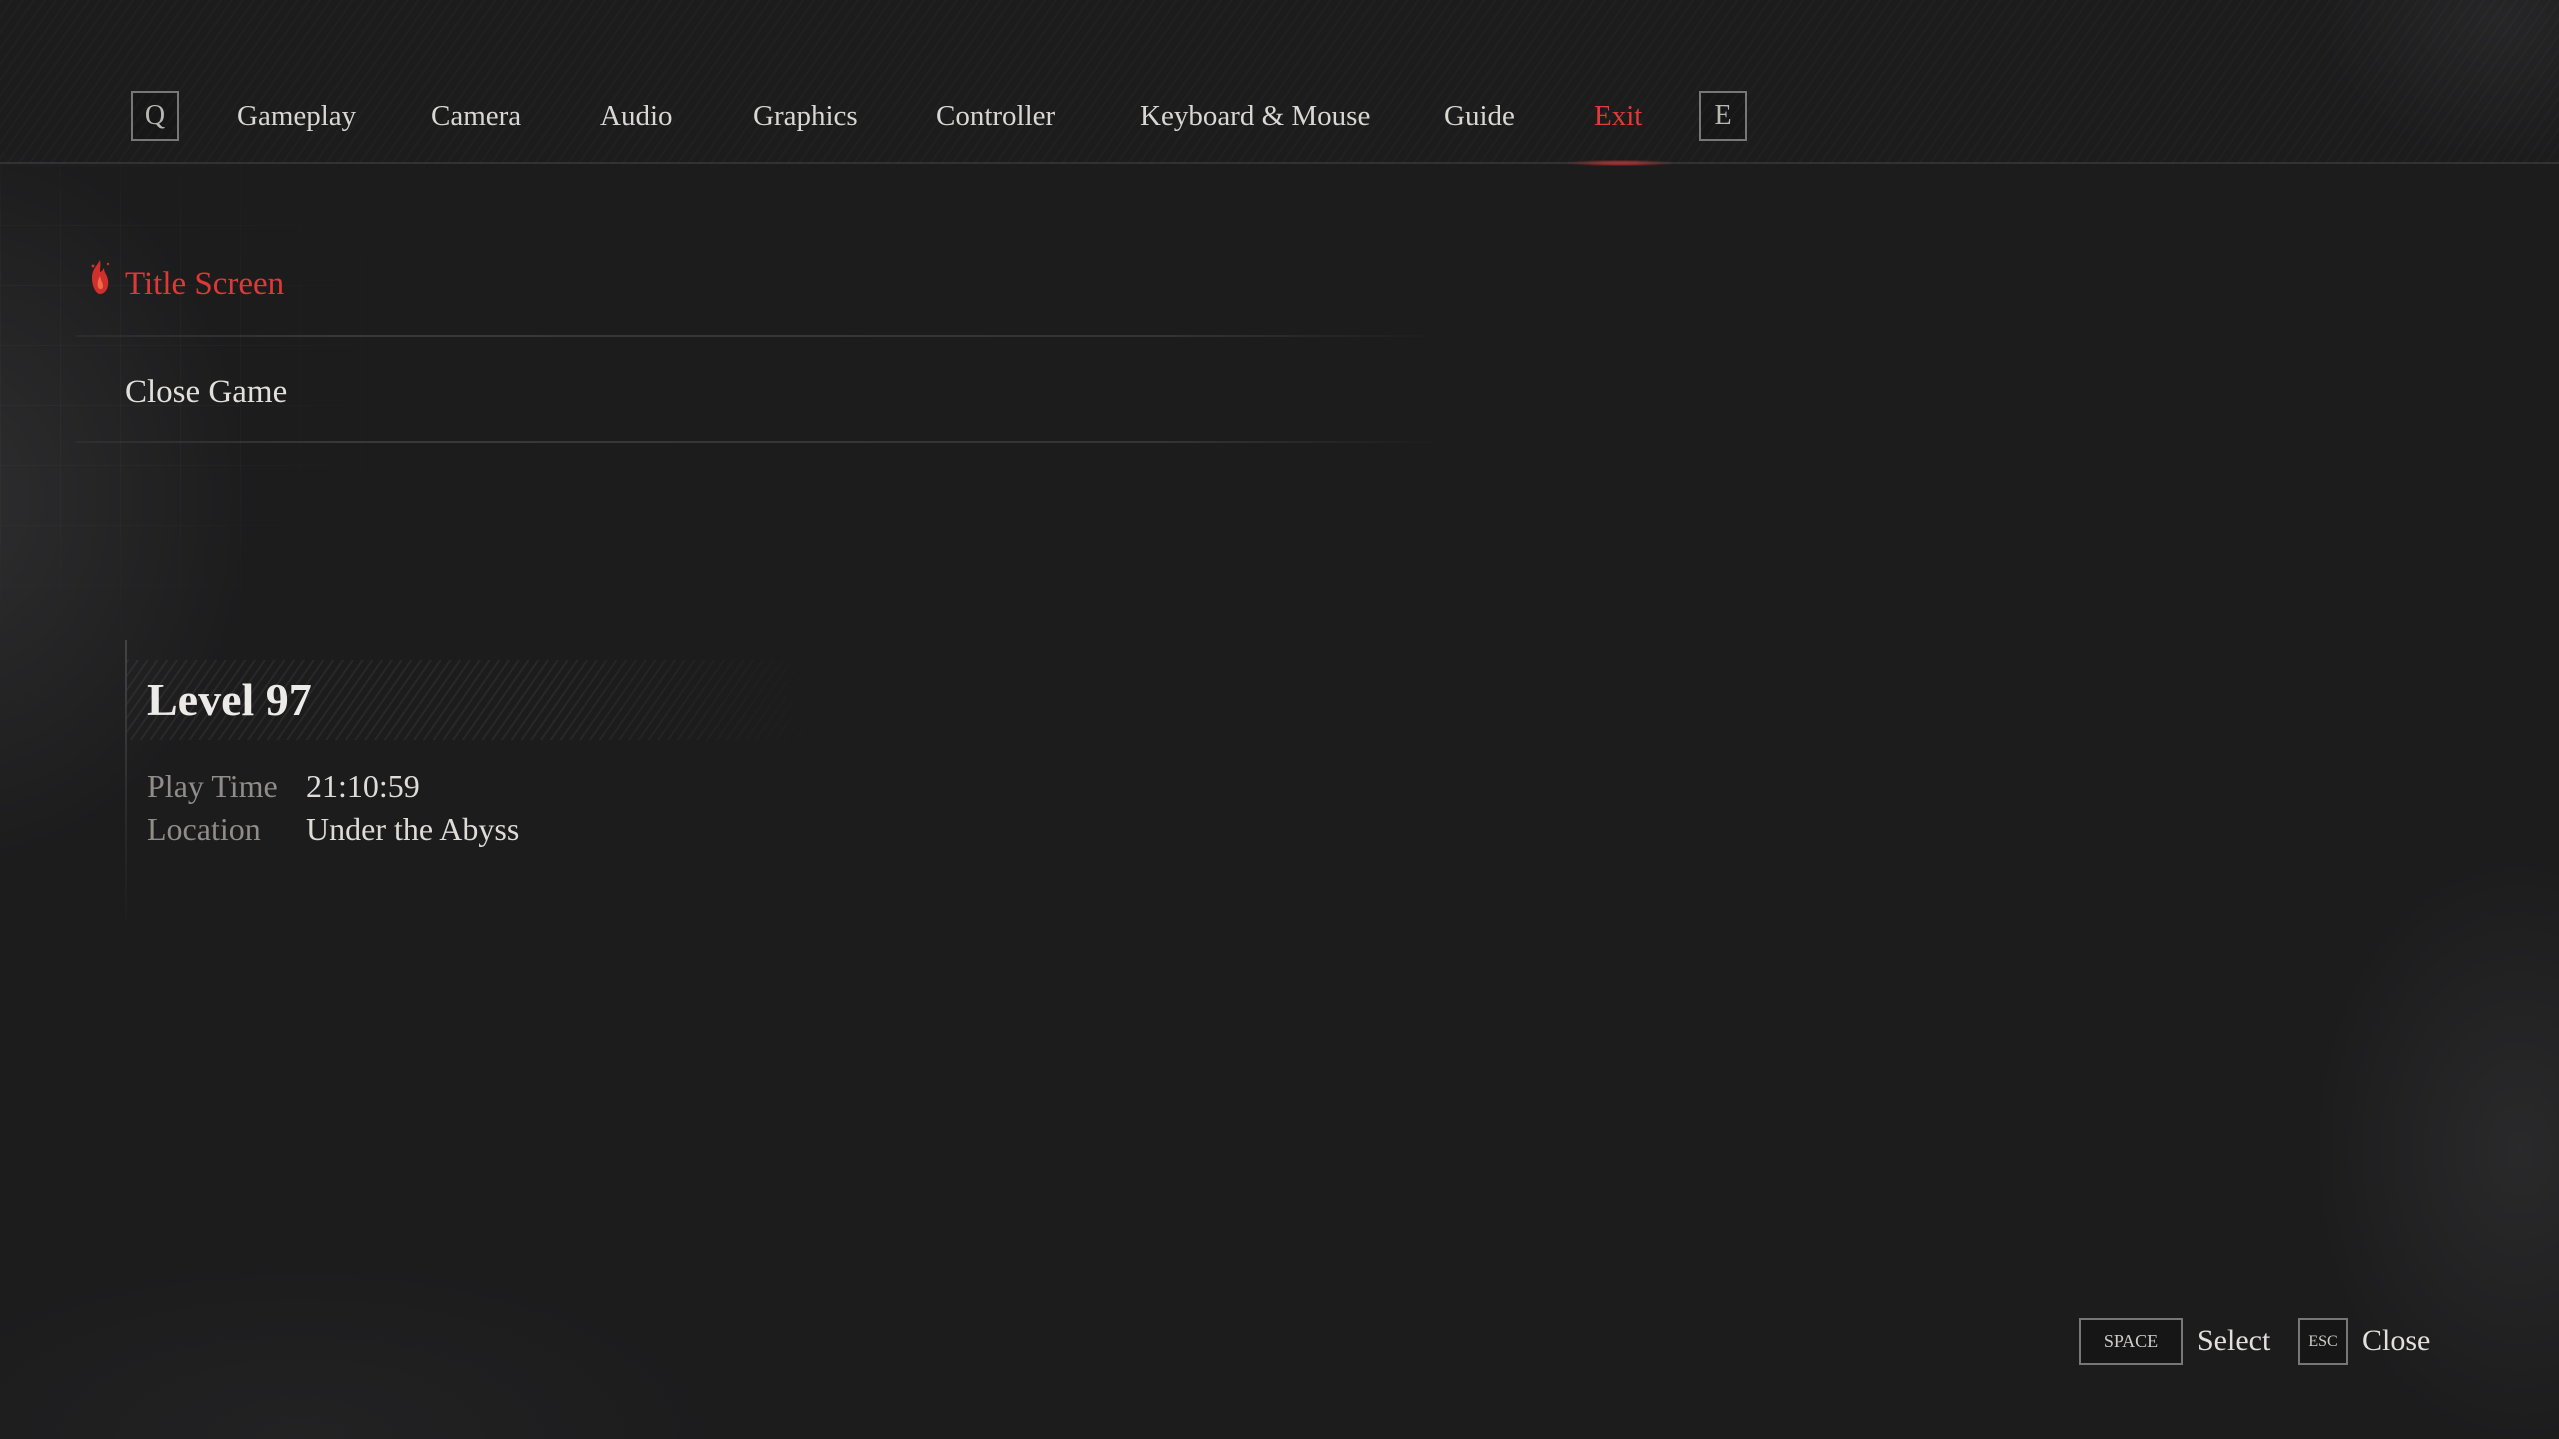 This screenshot has width=2559, height=1439. Describe the element at coordinates (1618, 116) in the screenshot. I see `tab-exit: Exit` at that location.